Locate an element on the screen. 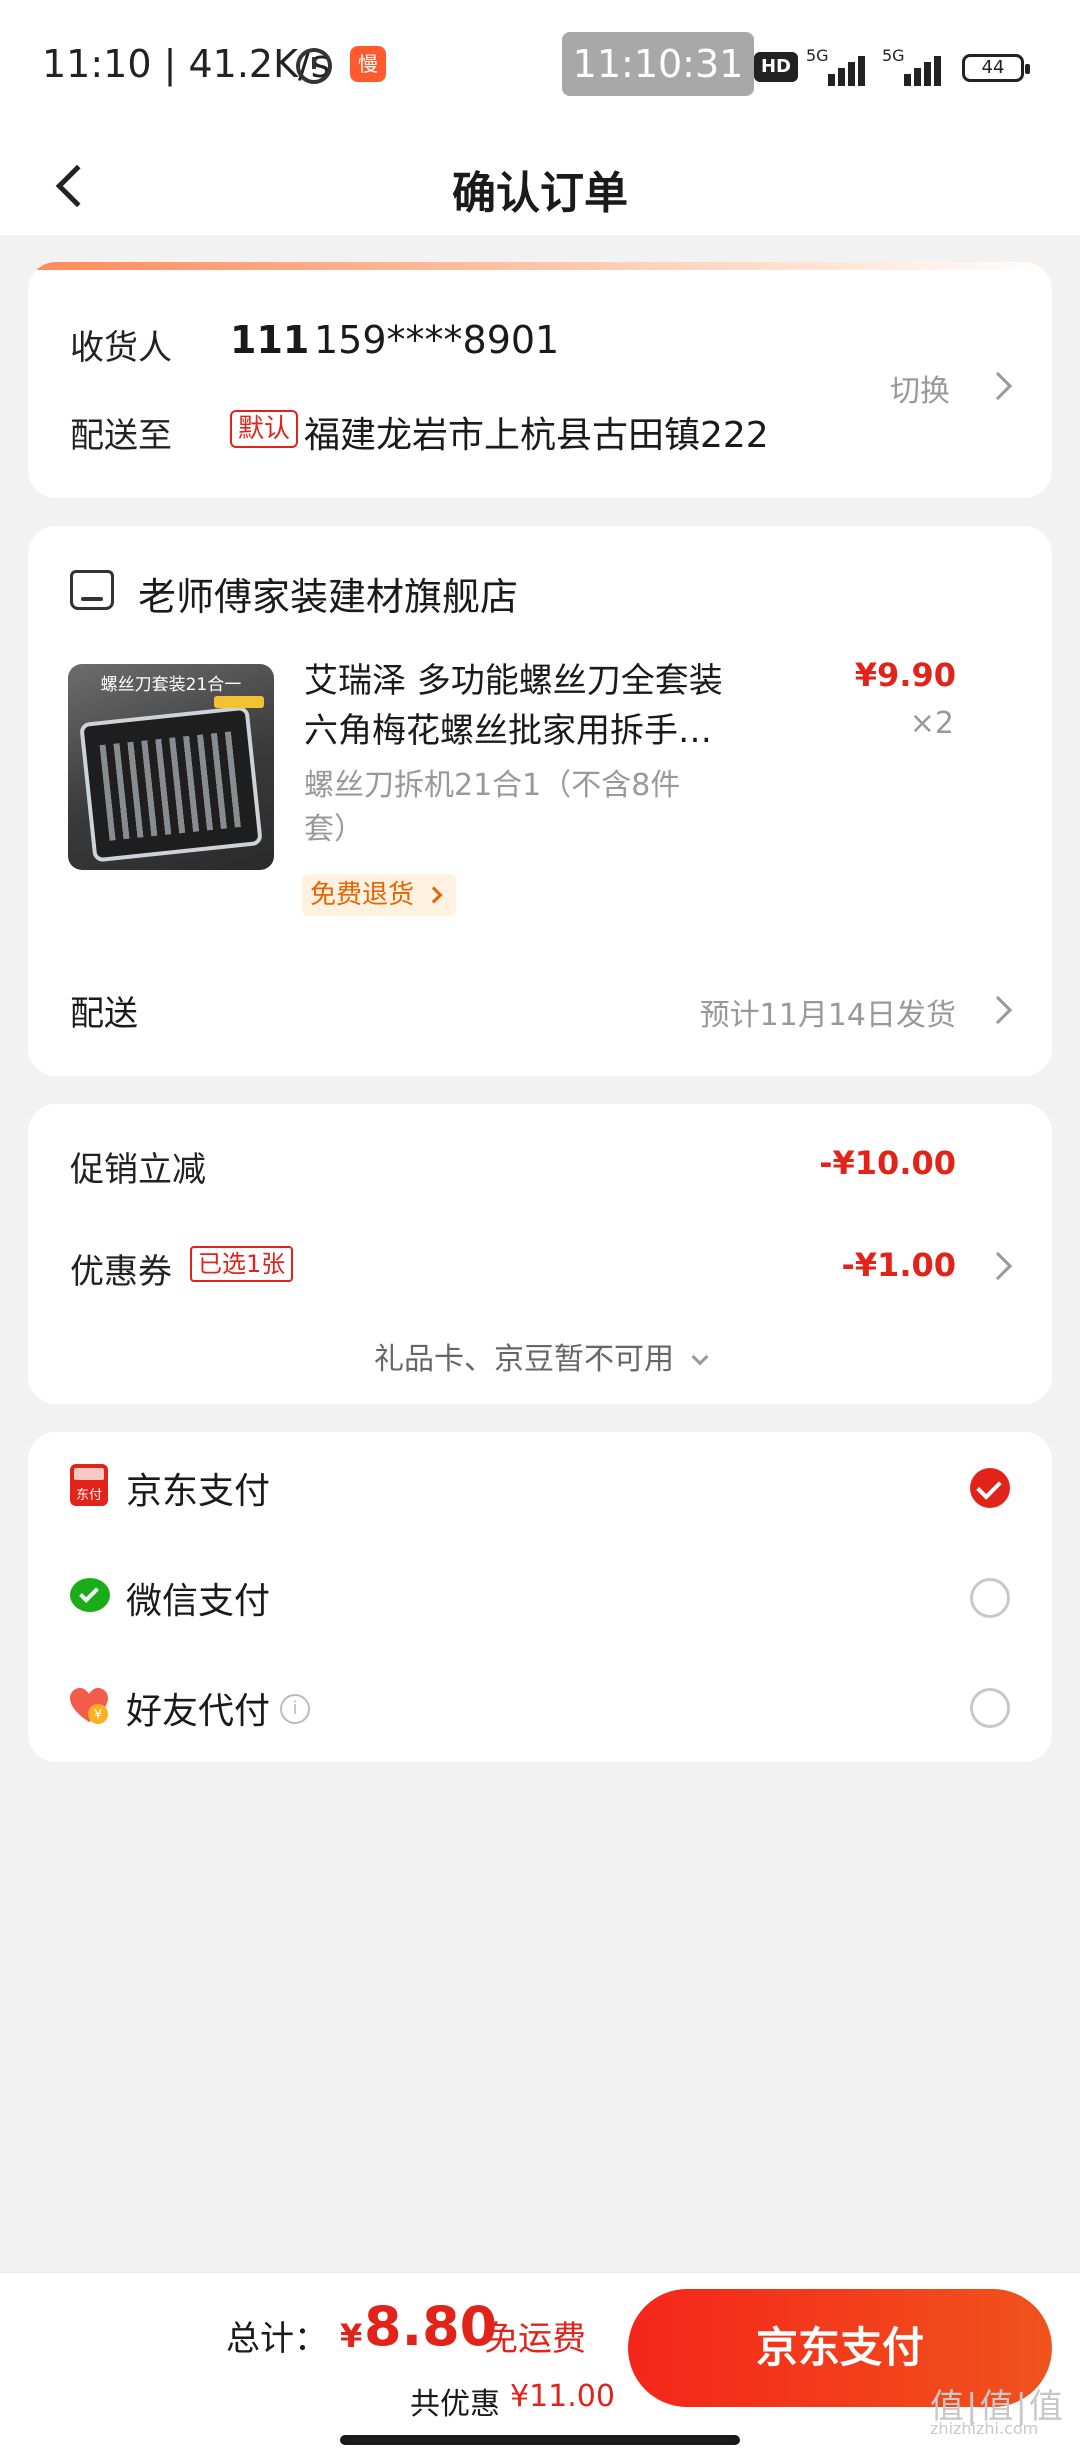 The image size is (1080, 2460). product-thumbnail: 螺丝刀套装21合一 is located at coordinates (171, 767).